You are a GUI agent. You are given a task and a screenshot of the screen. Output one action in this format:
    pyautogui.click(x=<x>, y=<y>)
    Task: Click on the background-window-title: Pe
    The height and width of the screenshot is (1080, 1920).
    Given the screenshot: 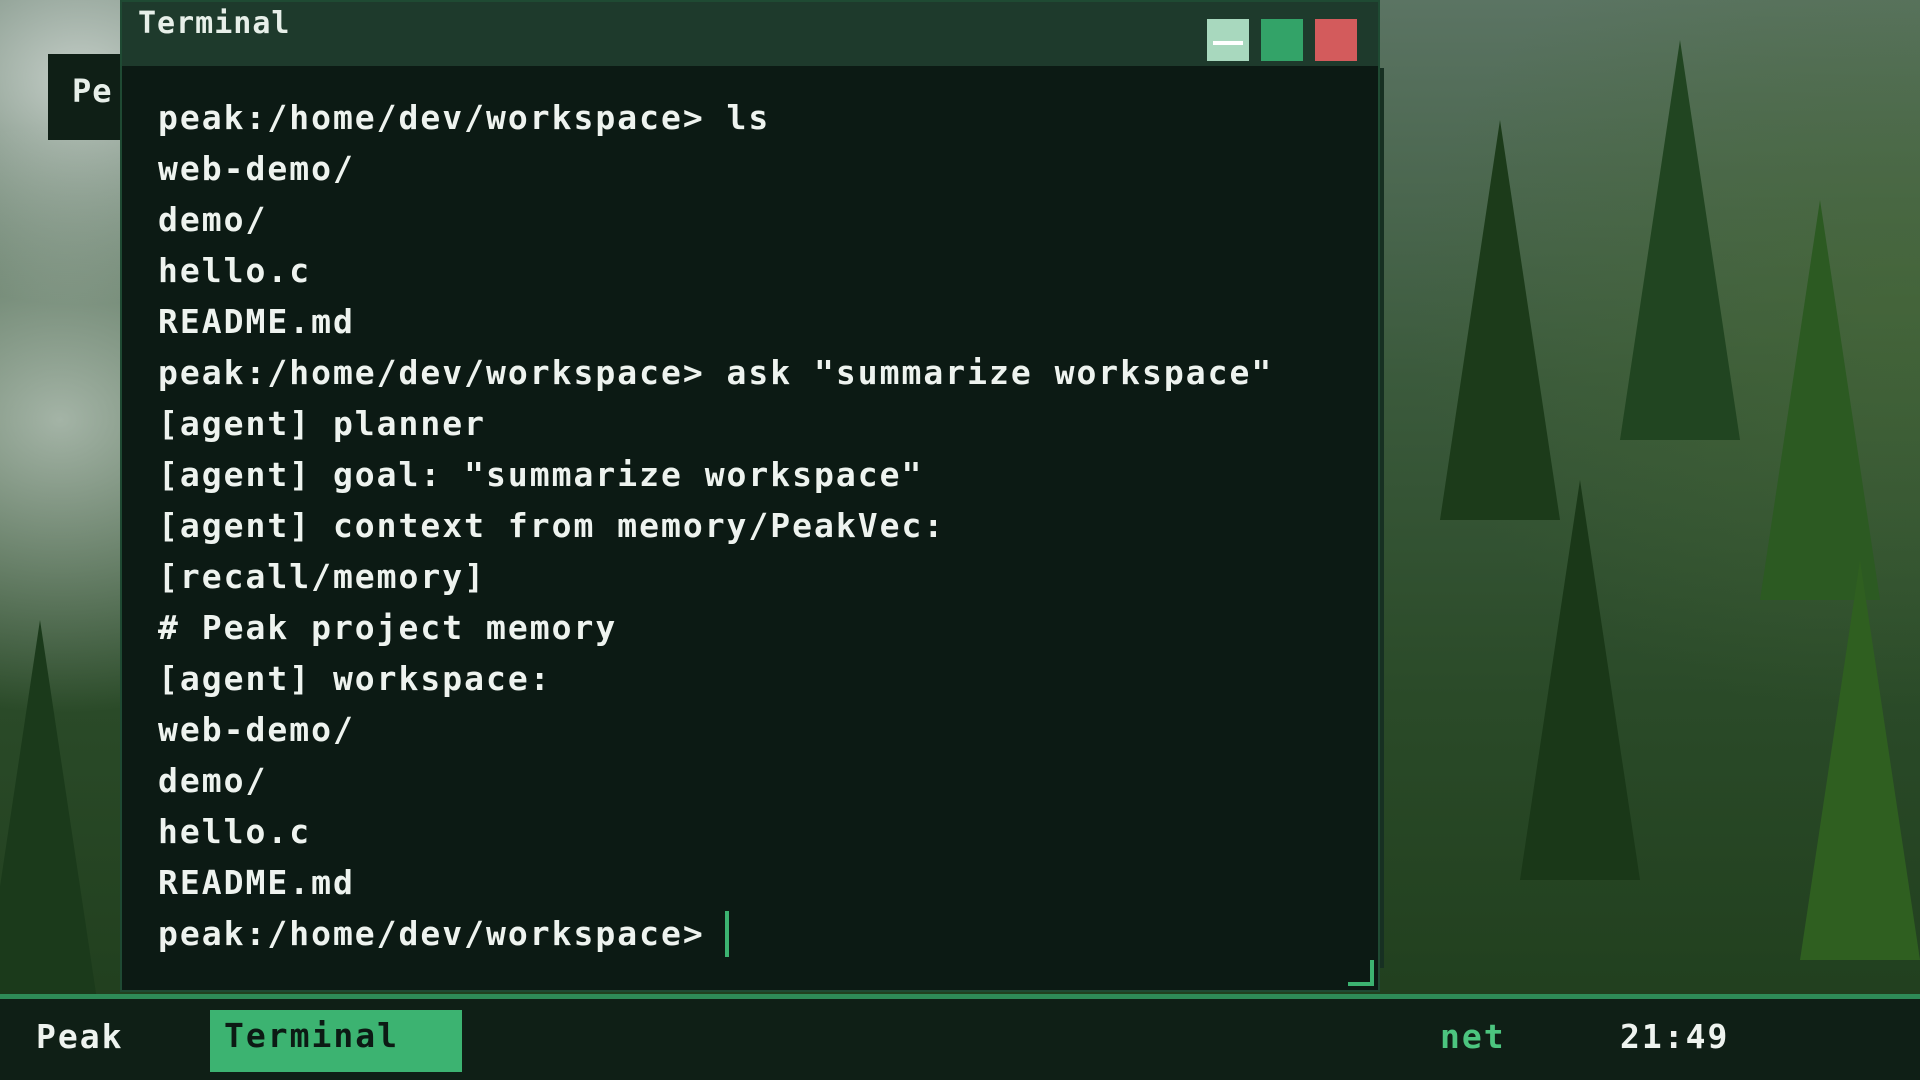 What is the action you would take?
    pyautogui.click(x=92, y=91)
    